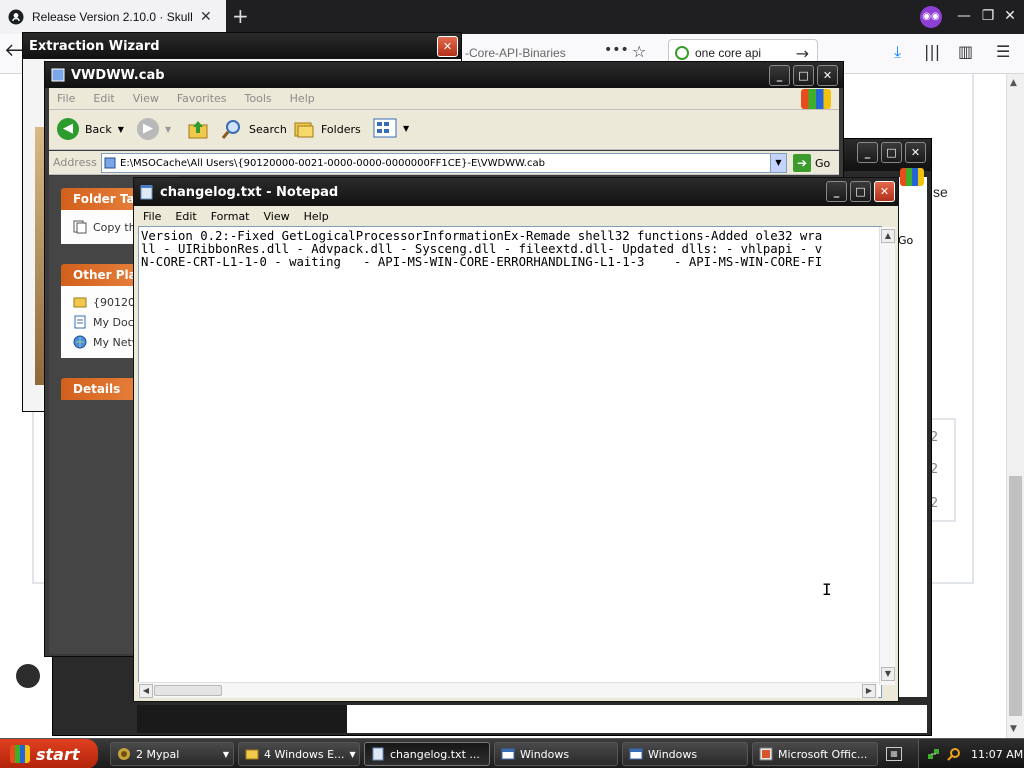 The width and height of the screenshot is (1024, 768). What do you see at coordinates (146, 691) in the screenshot?
I see `scroll-left-icon: ◀` at bounding box center [146, 691].